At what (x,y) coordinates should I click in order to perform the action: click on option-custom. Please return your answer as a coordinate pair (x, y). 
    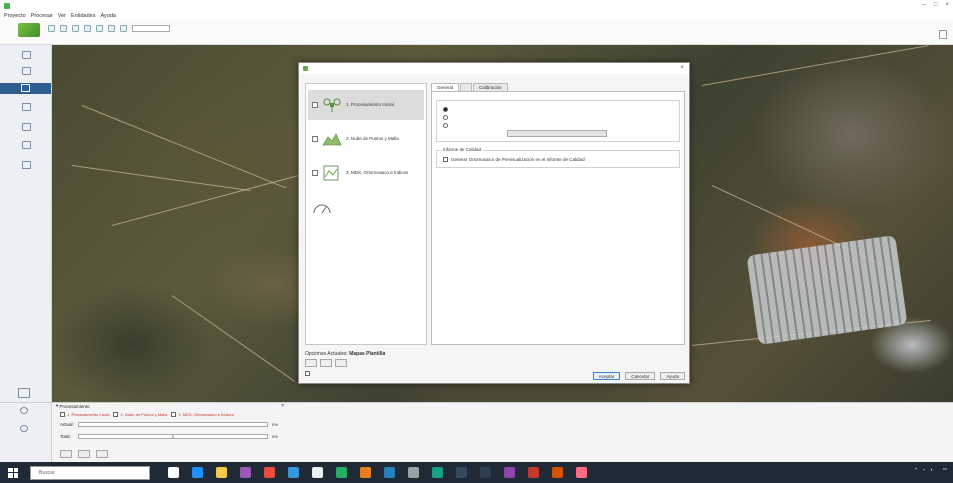
    Looking at the image, I should click on (447, 125).